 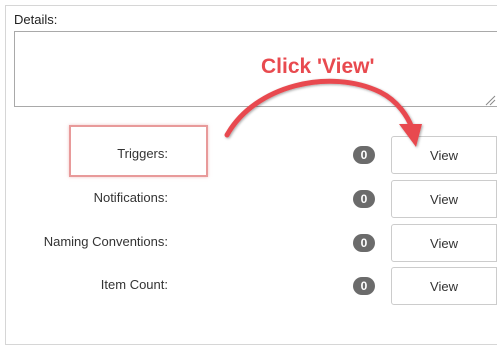 What do you see at coordinates (138, 151) in the screenshot?
I see `triggers-highlight-box` at bounding box center [138, 151].